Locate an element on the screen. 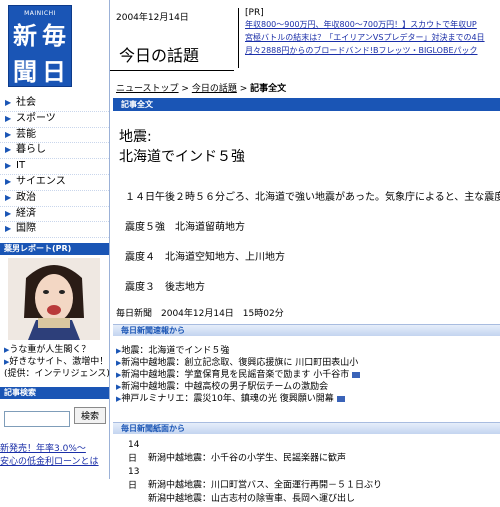  list-item-label: 神戸ルミナリエ：震災10年、鎮魂の光 復興願い開幕 is located at coordinates (227, 399).